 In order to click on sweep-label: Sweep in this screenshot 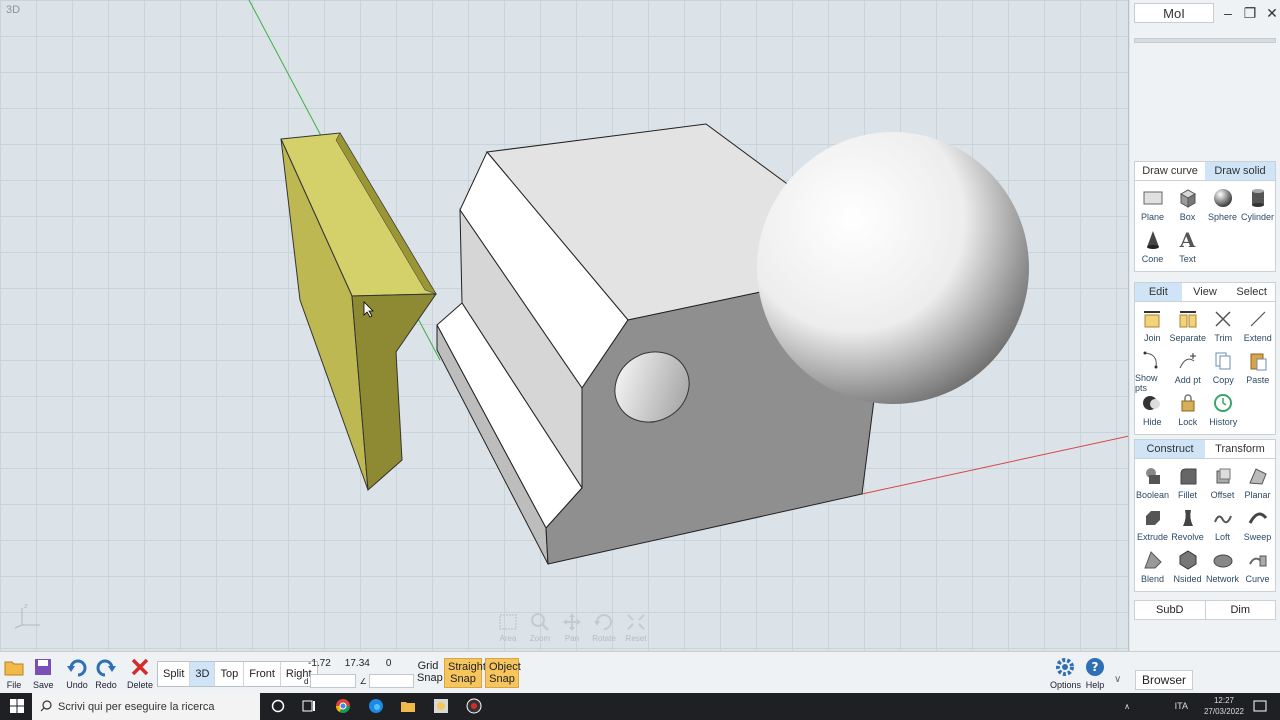, I will do `click(1257, 537)`.